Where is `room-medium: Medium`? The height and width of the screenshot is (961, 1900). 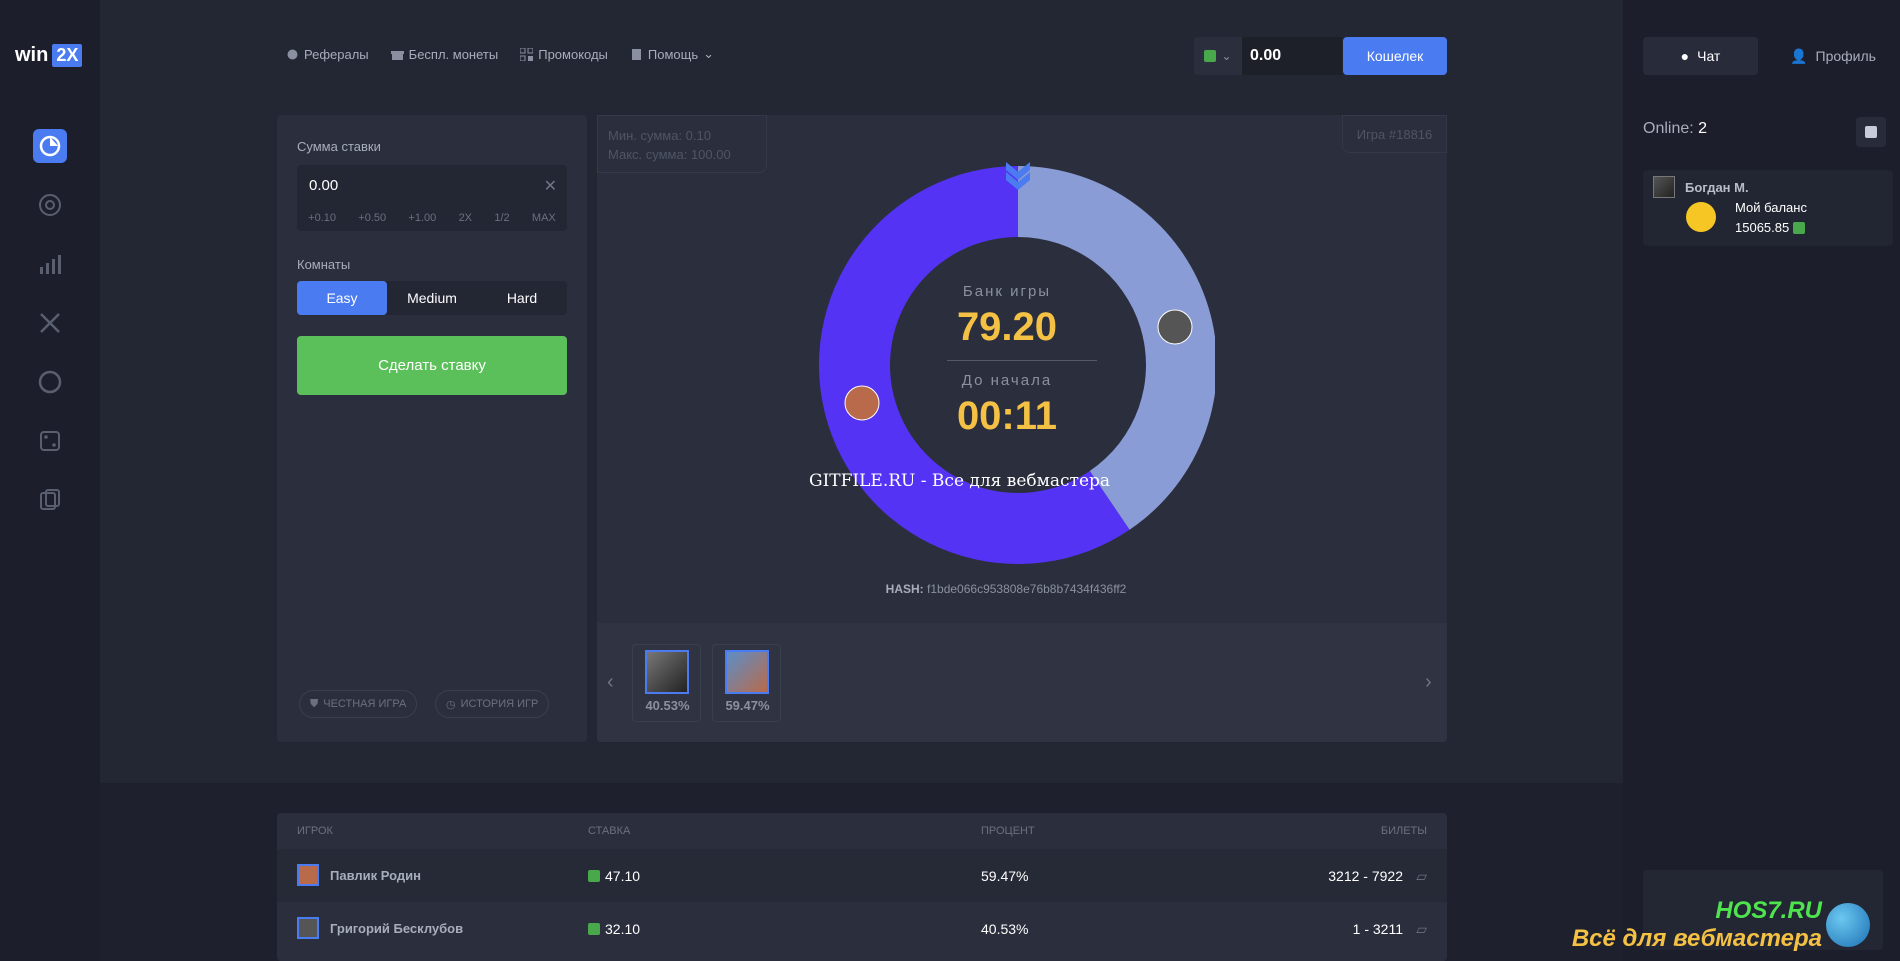 room-medium: Medium is located at coordinates (432, 298).